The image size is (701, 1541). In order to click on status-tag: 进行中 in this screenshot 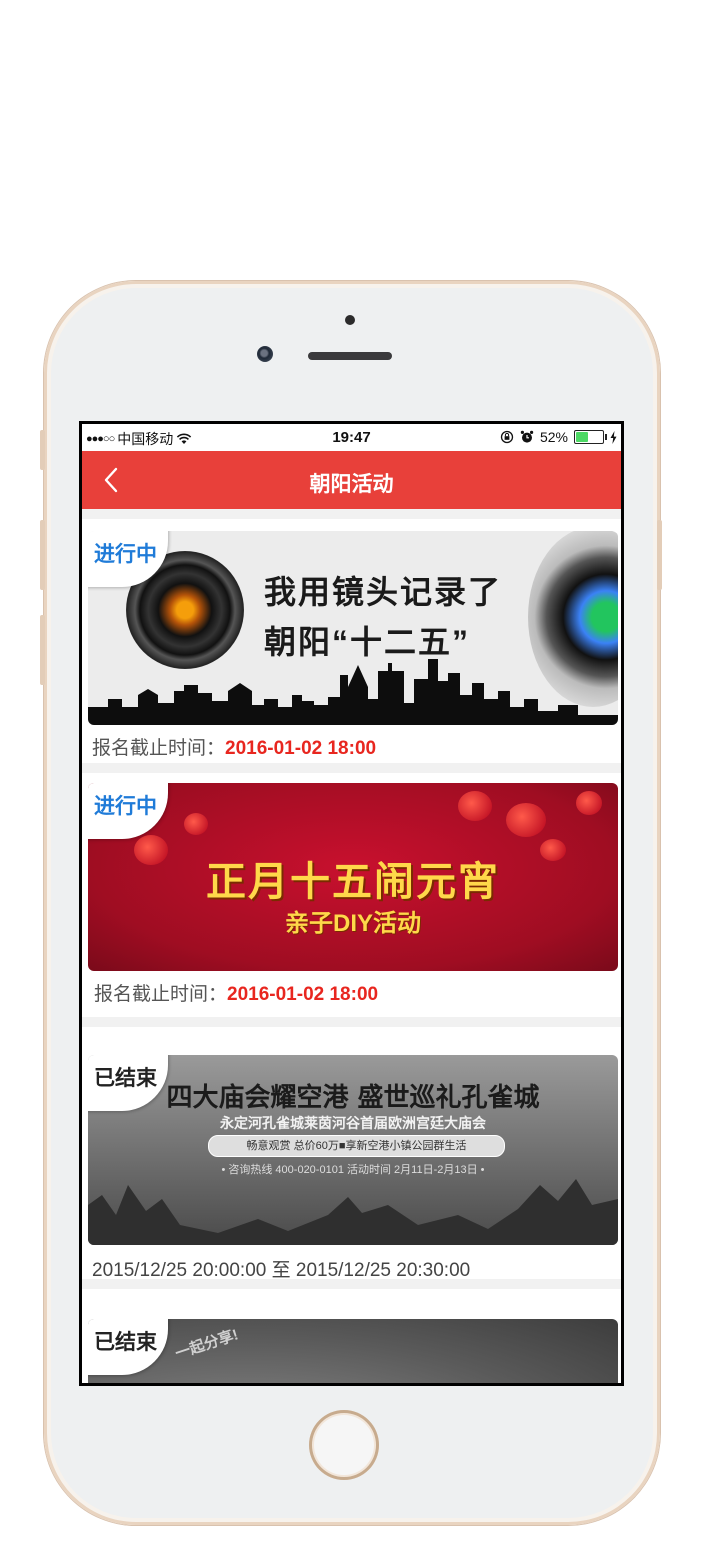, I will do `click(128, 811)`.